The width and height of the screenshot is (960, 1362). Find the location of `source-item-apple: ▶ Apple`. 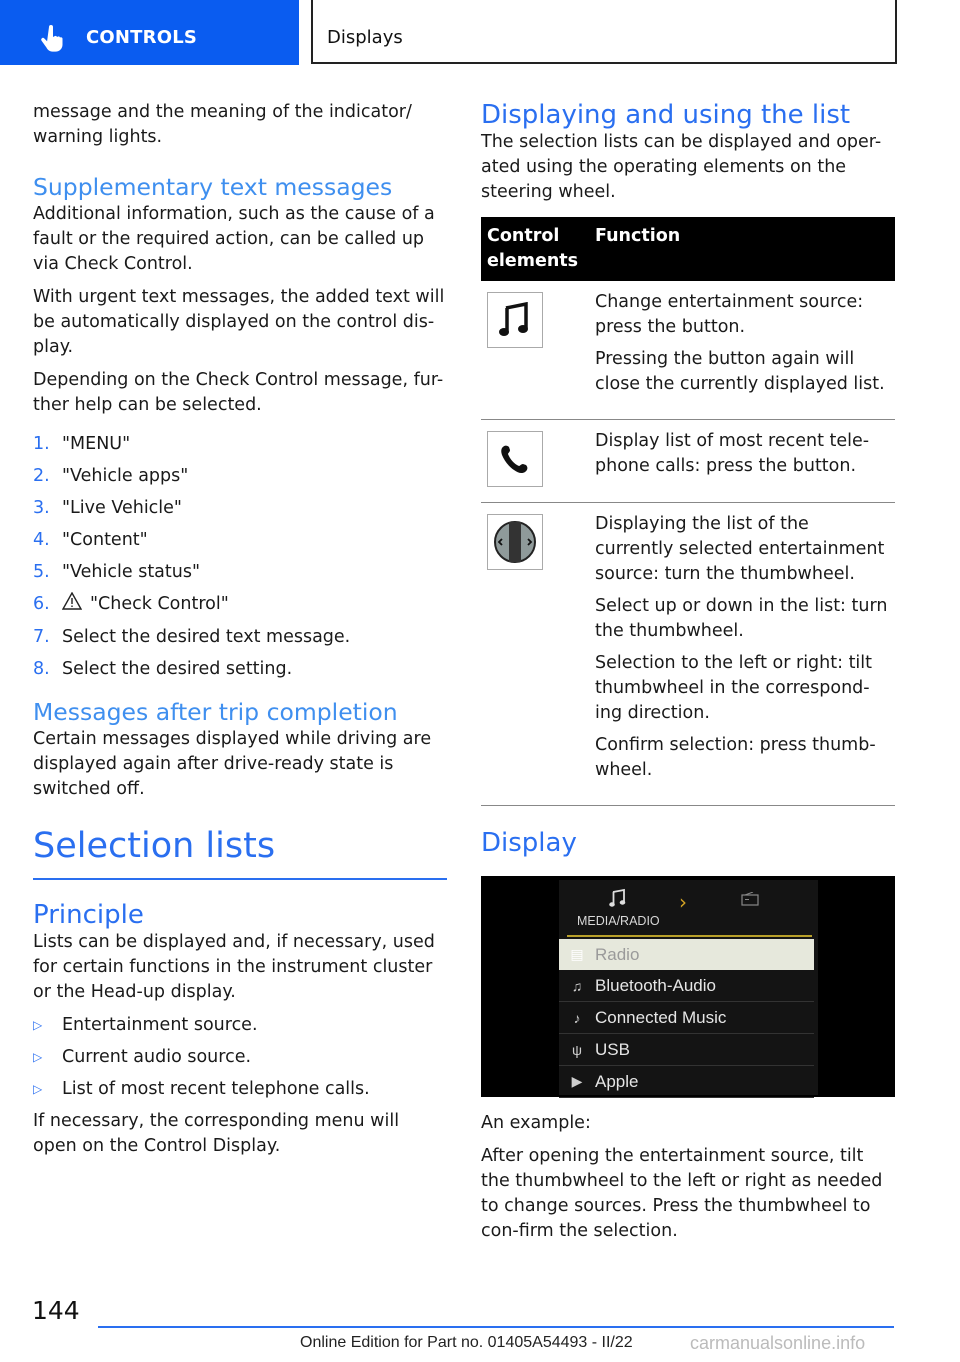

source-item-apple: ▶ Apple is located at coordinates (686, 1082).